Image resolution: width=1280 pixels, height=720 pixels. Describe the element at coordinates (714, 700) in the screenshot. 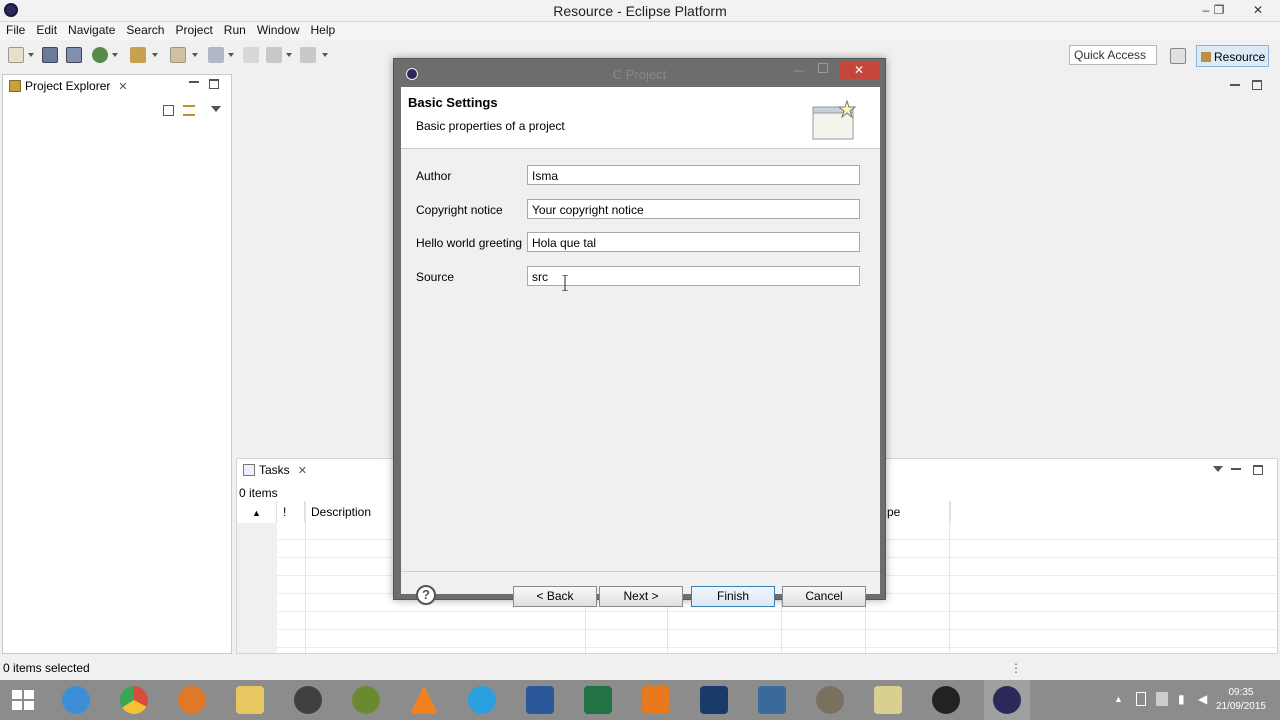

I see `photoshop-icon` at that location.